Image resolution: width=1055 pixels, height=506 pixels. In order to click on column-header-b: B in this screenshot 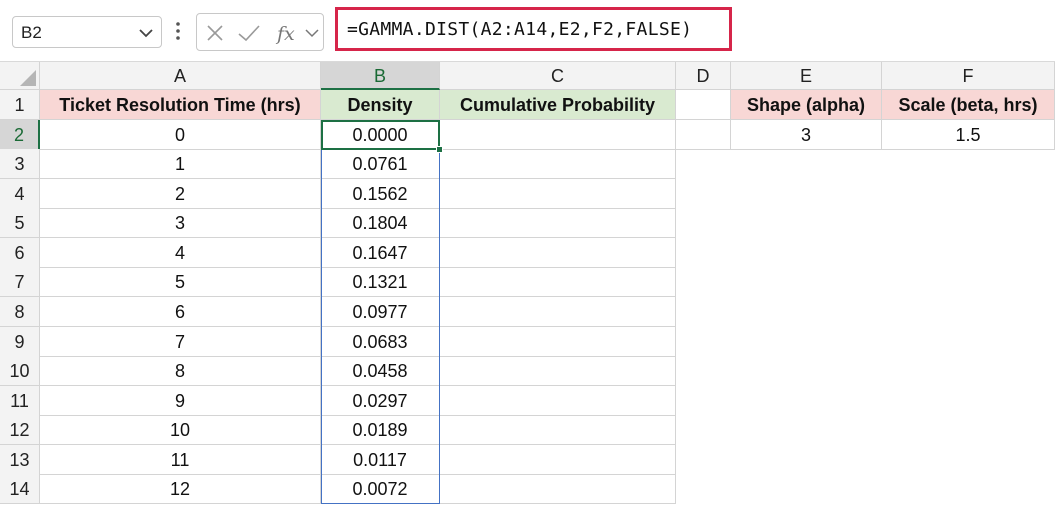, I will do `click(380, 76)`.